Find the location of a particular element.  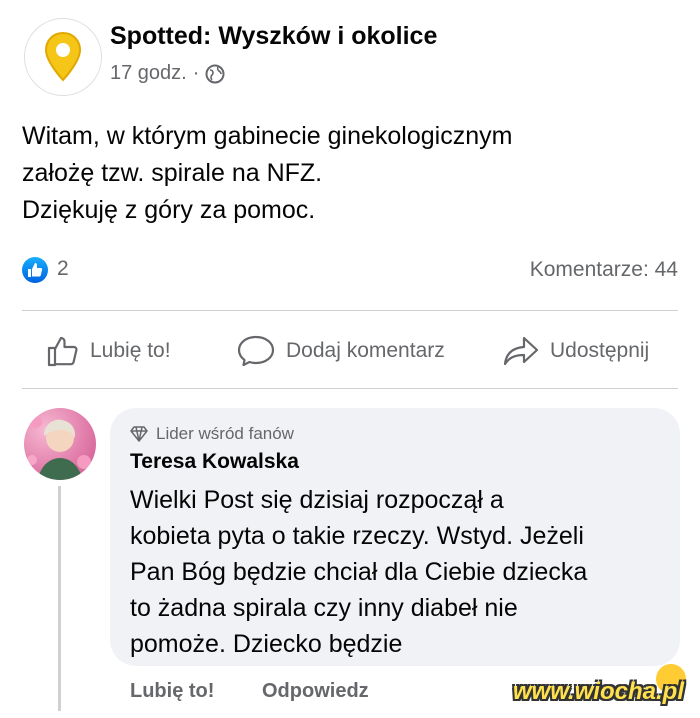

like-reaction-icon is located at coordinates (35, 270).